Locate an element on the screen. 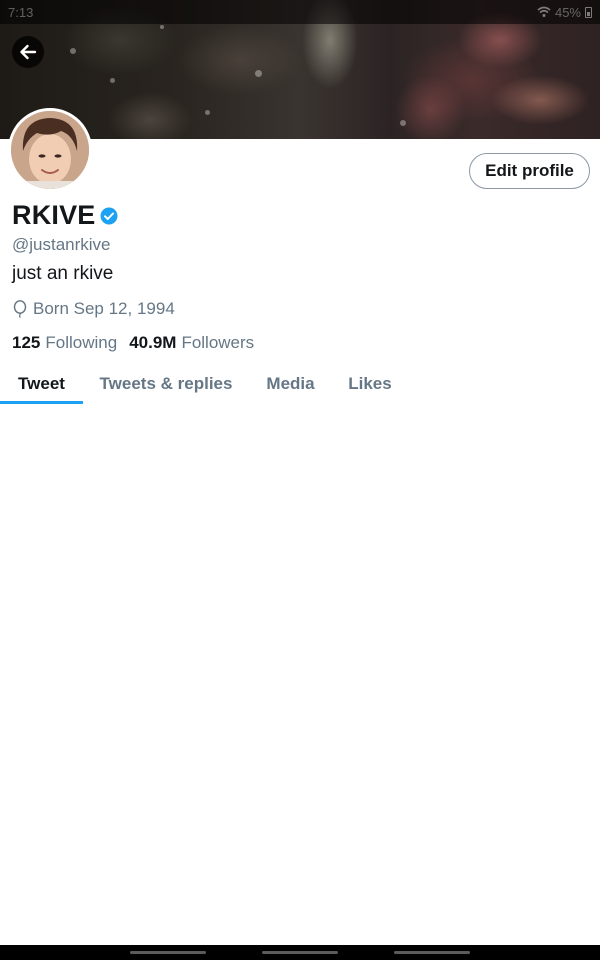  arrow-left-icon is located at coordinates (28, 52).